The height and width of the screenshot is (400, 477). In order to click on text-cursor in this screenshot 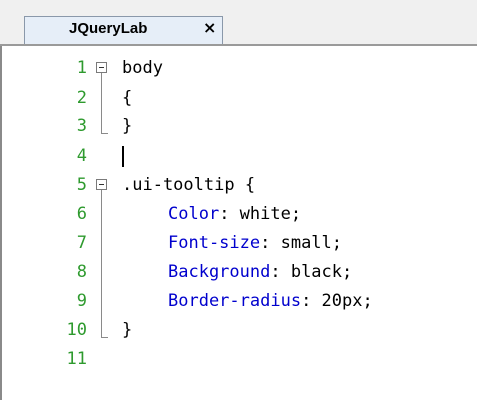, I will do `click(123, 156)`.